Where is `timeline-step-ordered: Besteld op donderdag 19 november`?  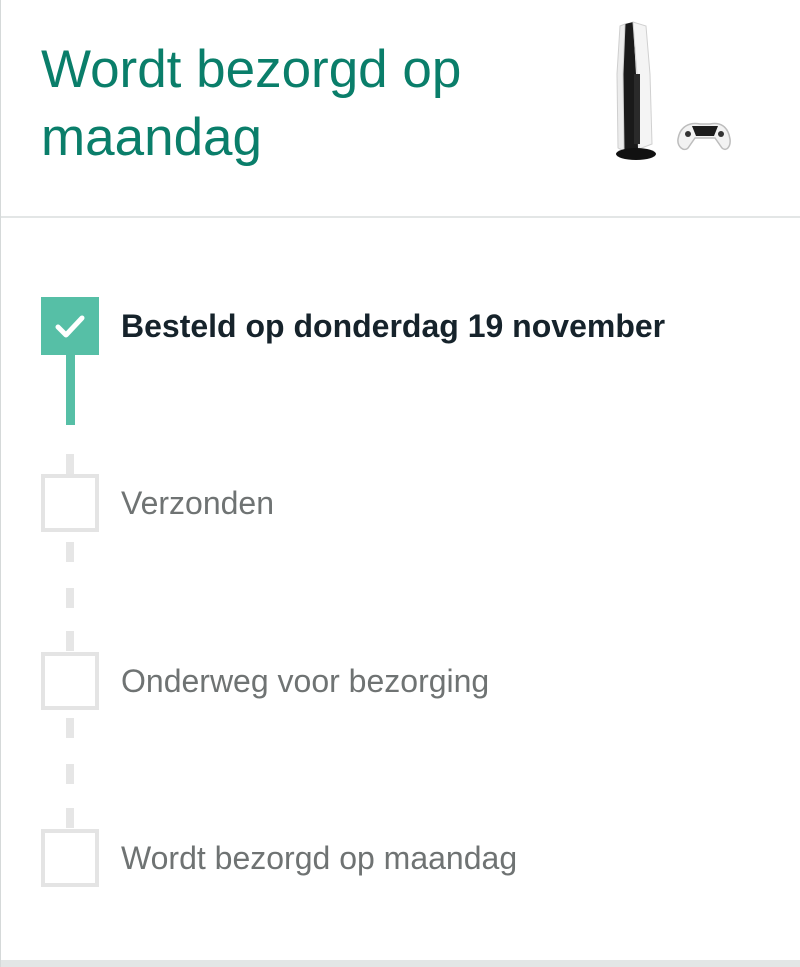
timeline-step-ordered: Besteld op donderdag 19 november is located at coordinates (401, 326).